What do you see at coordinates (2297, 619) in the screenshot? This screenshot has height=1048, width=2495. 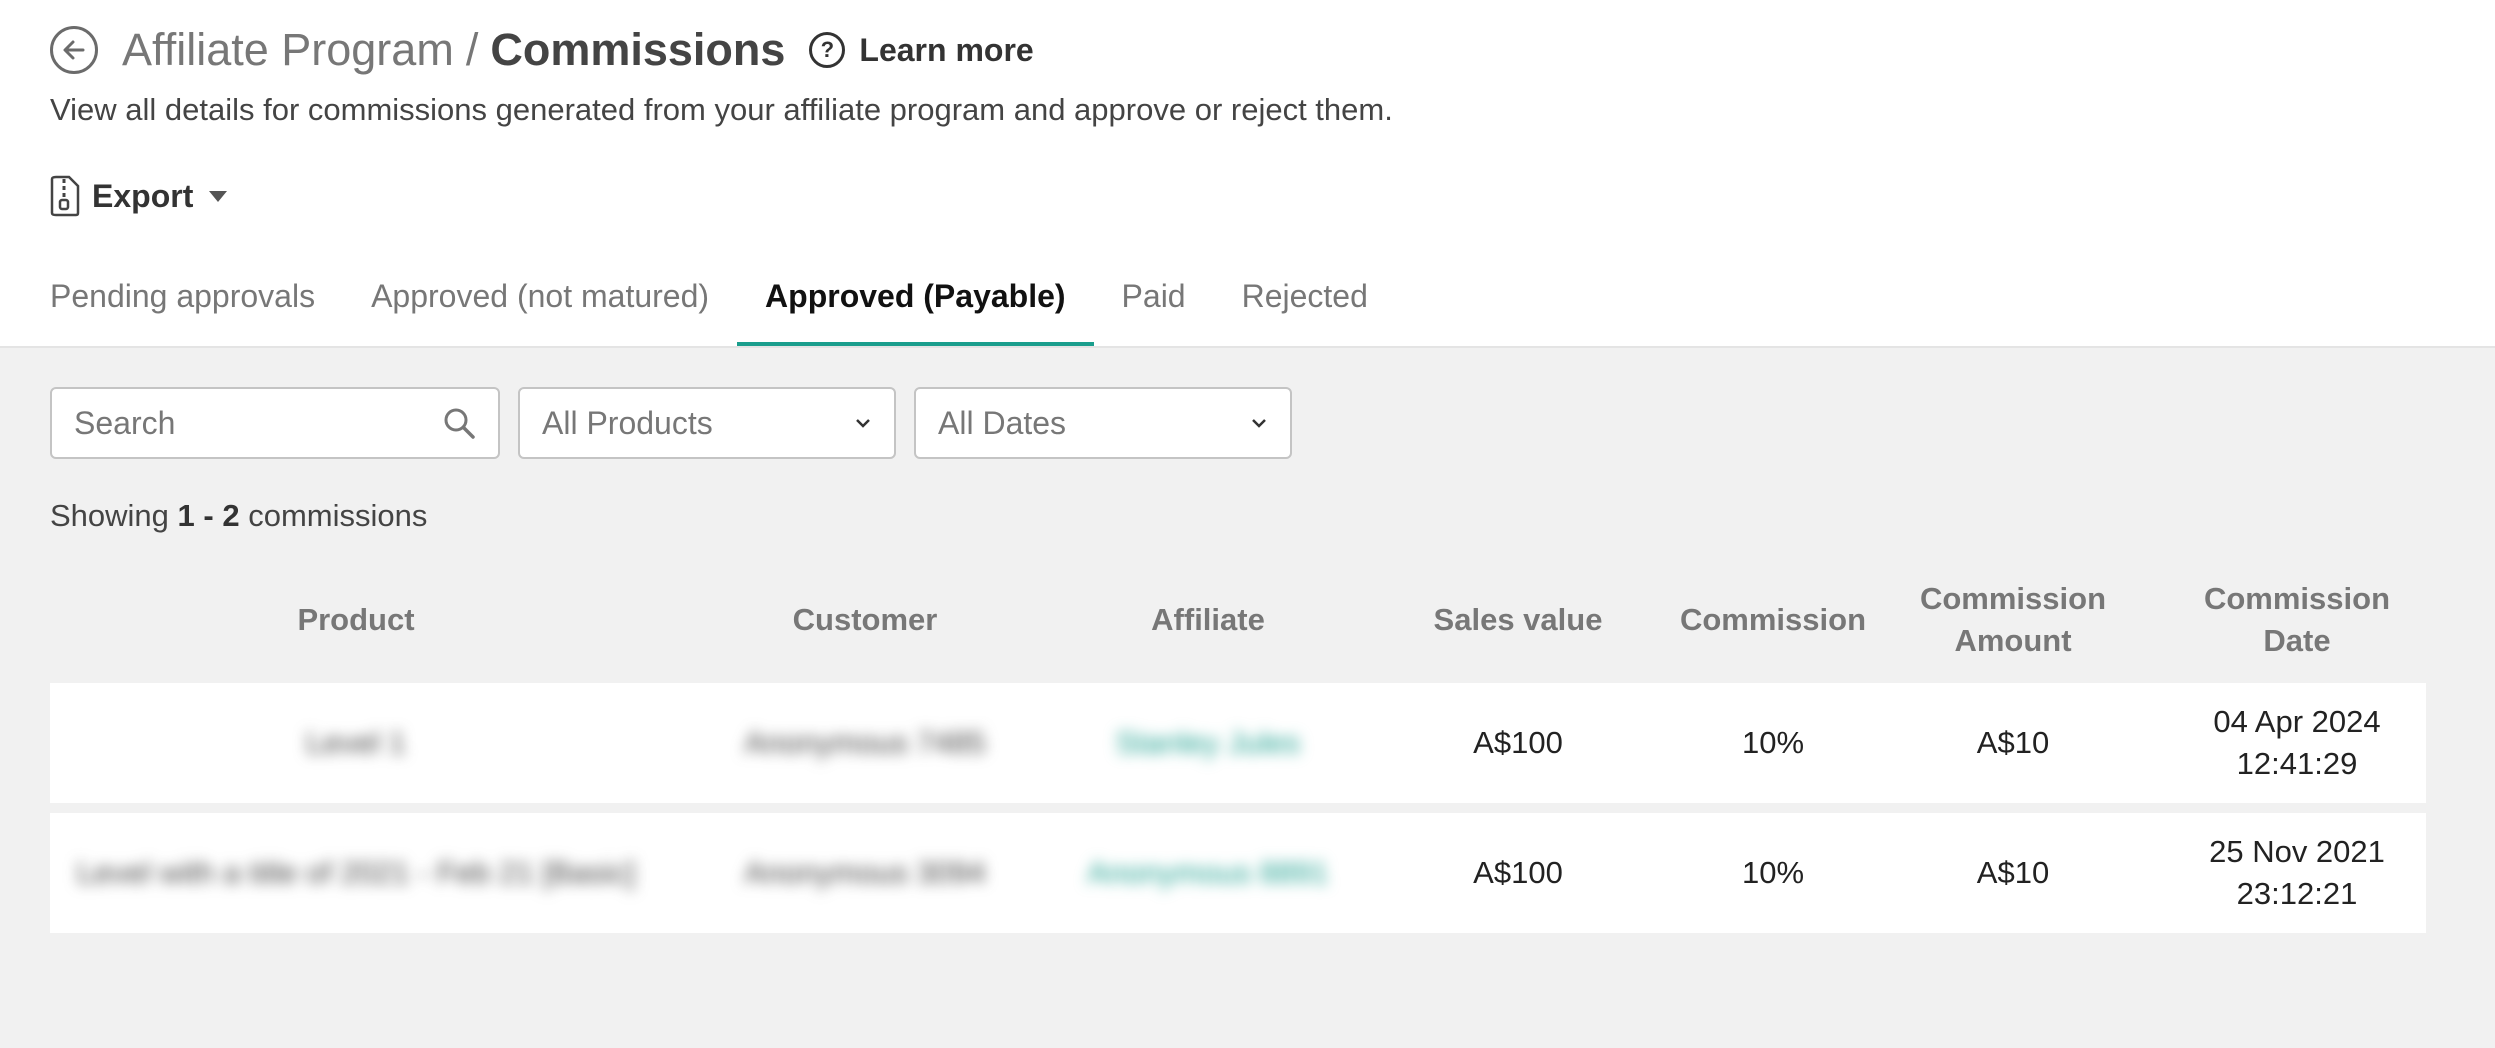 I see `column-header-commission-date: Commission Date` at bounding box center [2297, 619].